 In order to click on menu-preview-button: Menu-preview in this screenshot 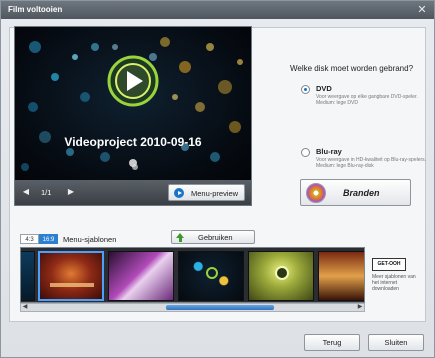, I will do `click(206, 192)`.